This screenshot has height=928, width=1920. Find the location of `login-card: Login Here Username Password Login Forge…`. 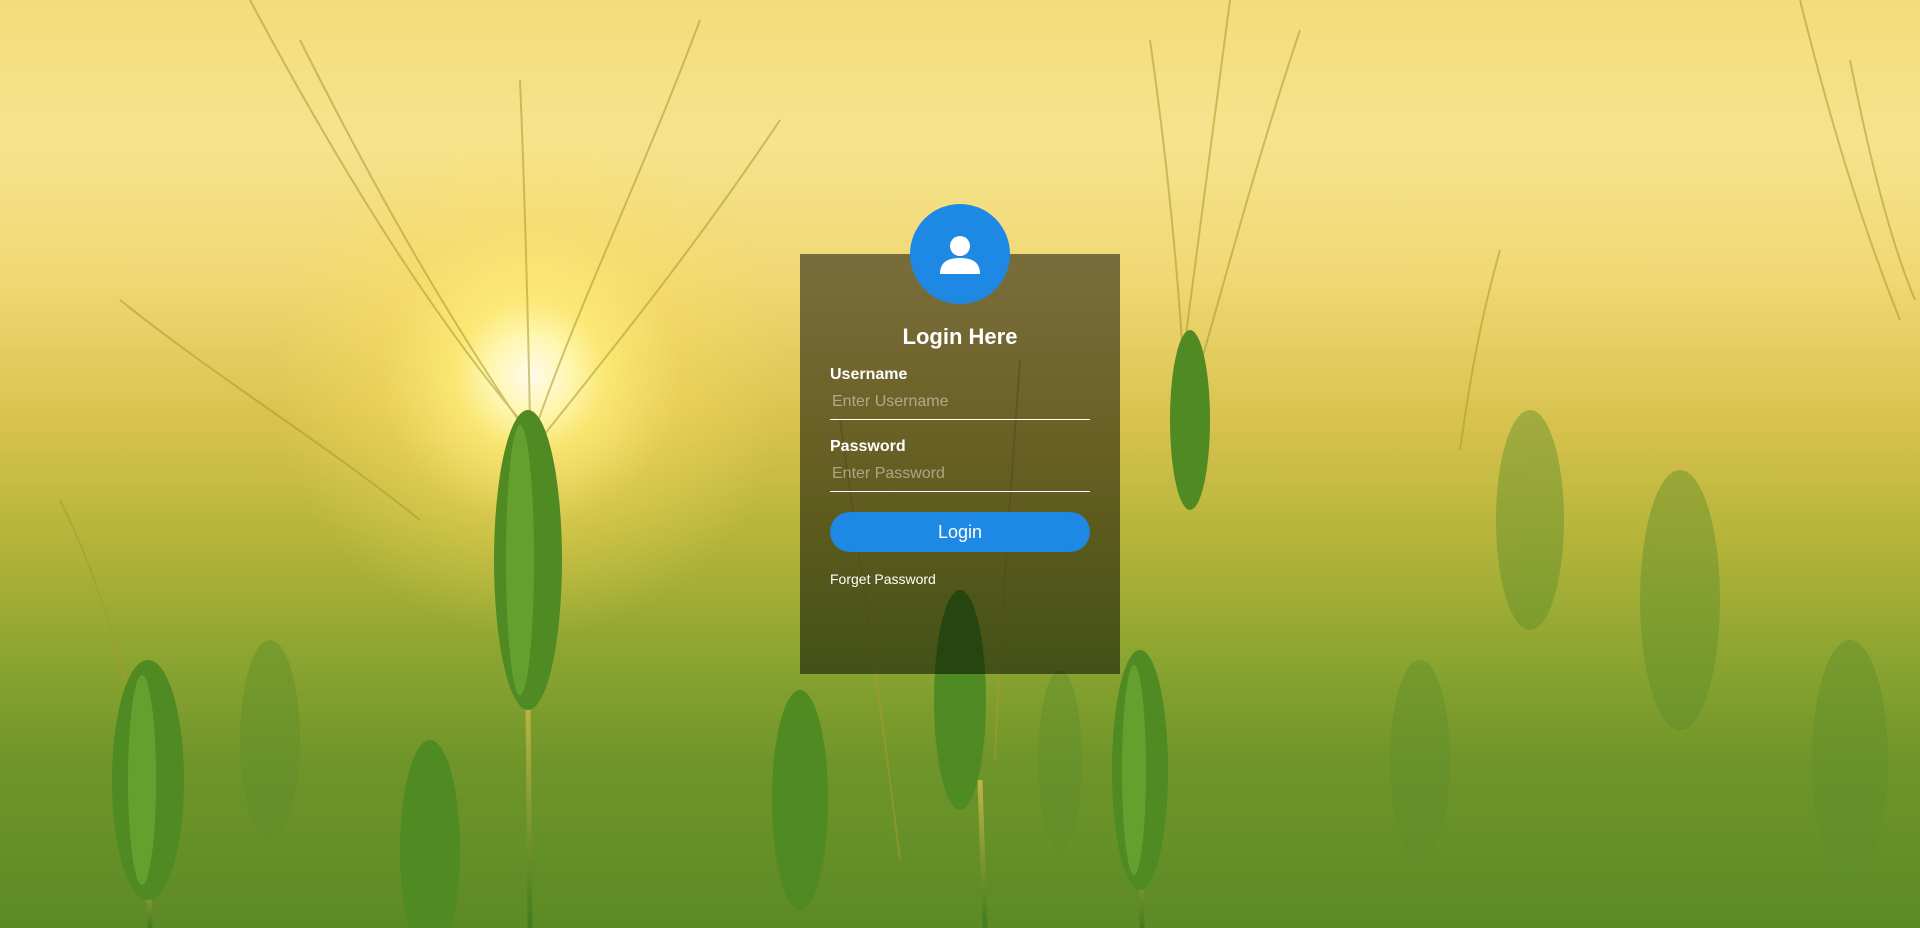

login-card: Login Here Username Password Login Forge… is located at coordinates (960, 439).